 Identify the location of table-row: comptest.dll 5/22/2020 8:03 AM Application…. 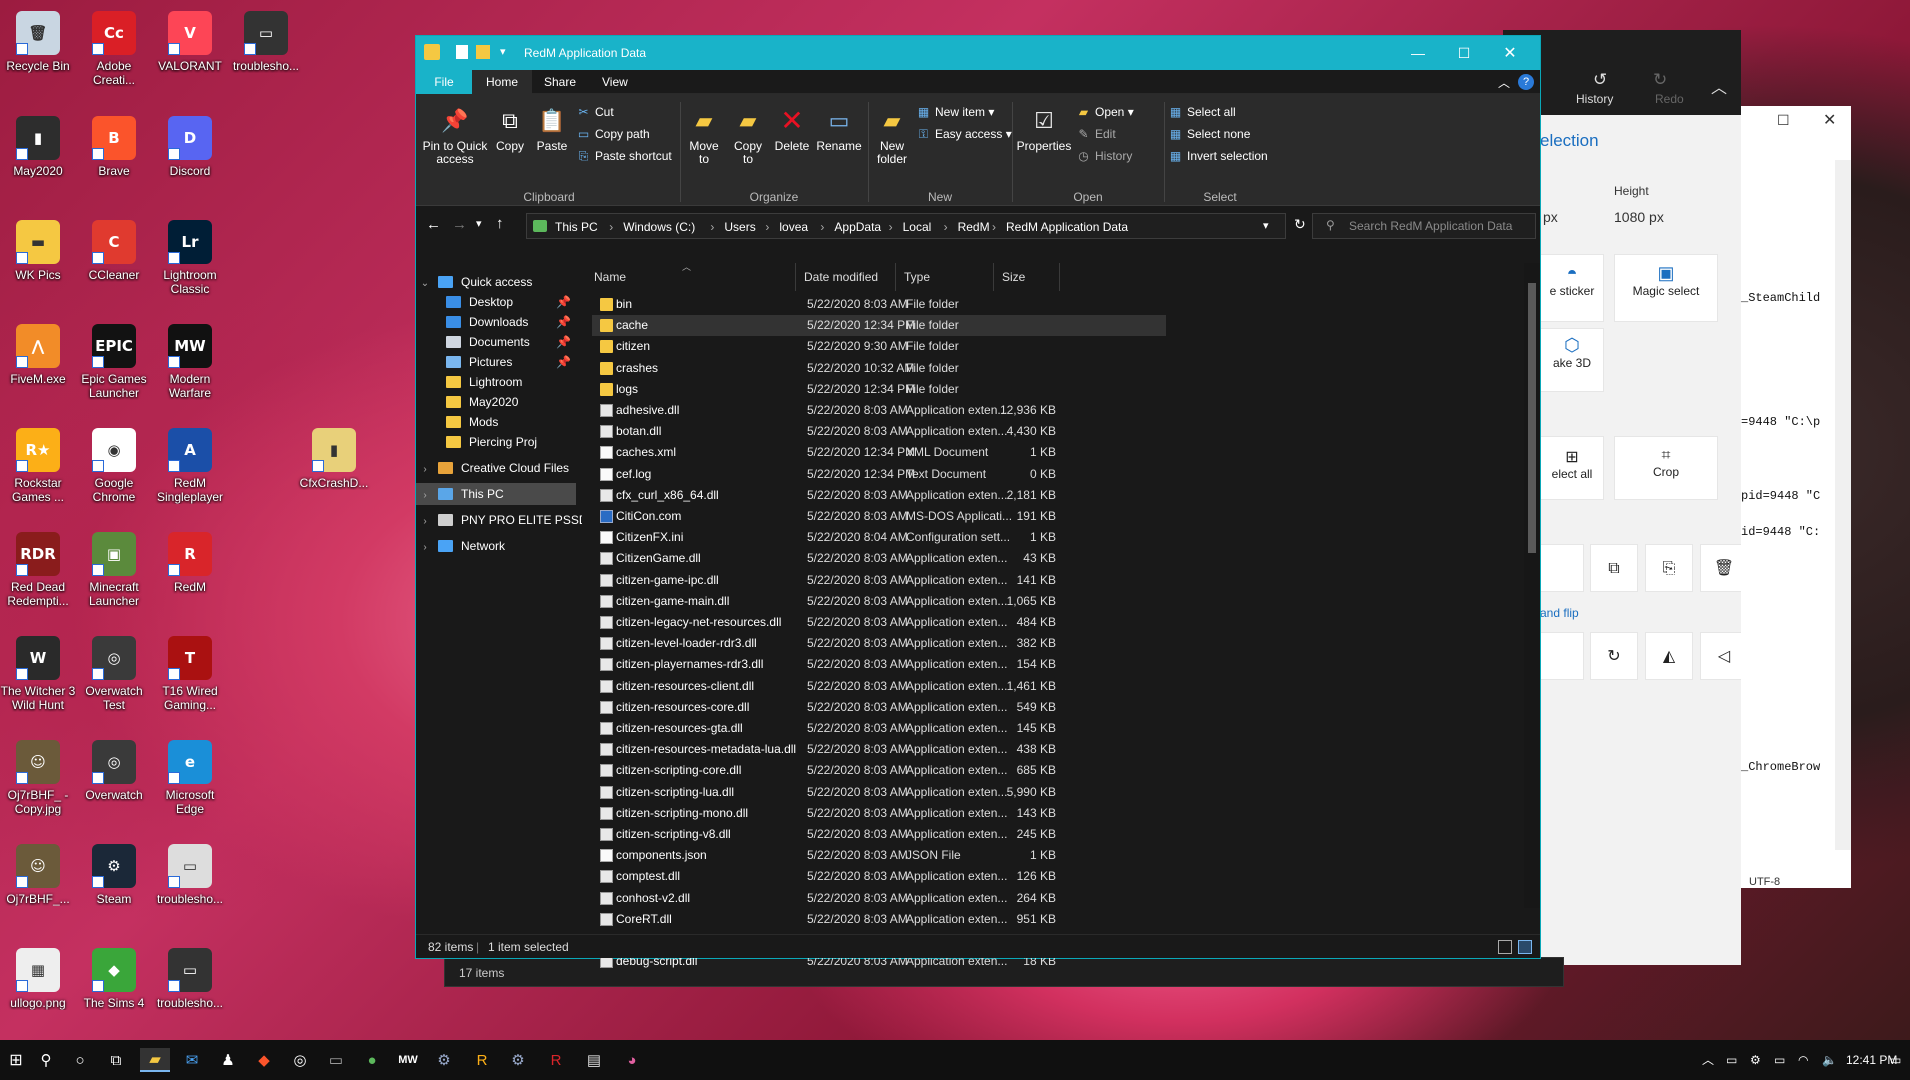
(879, 876).